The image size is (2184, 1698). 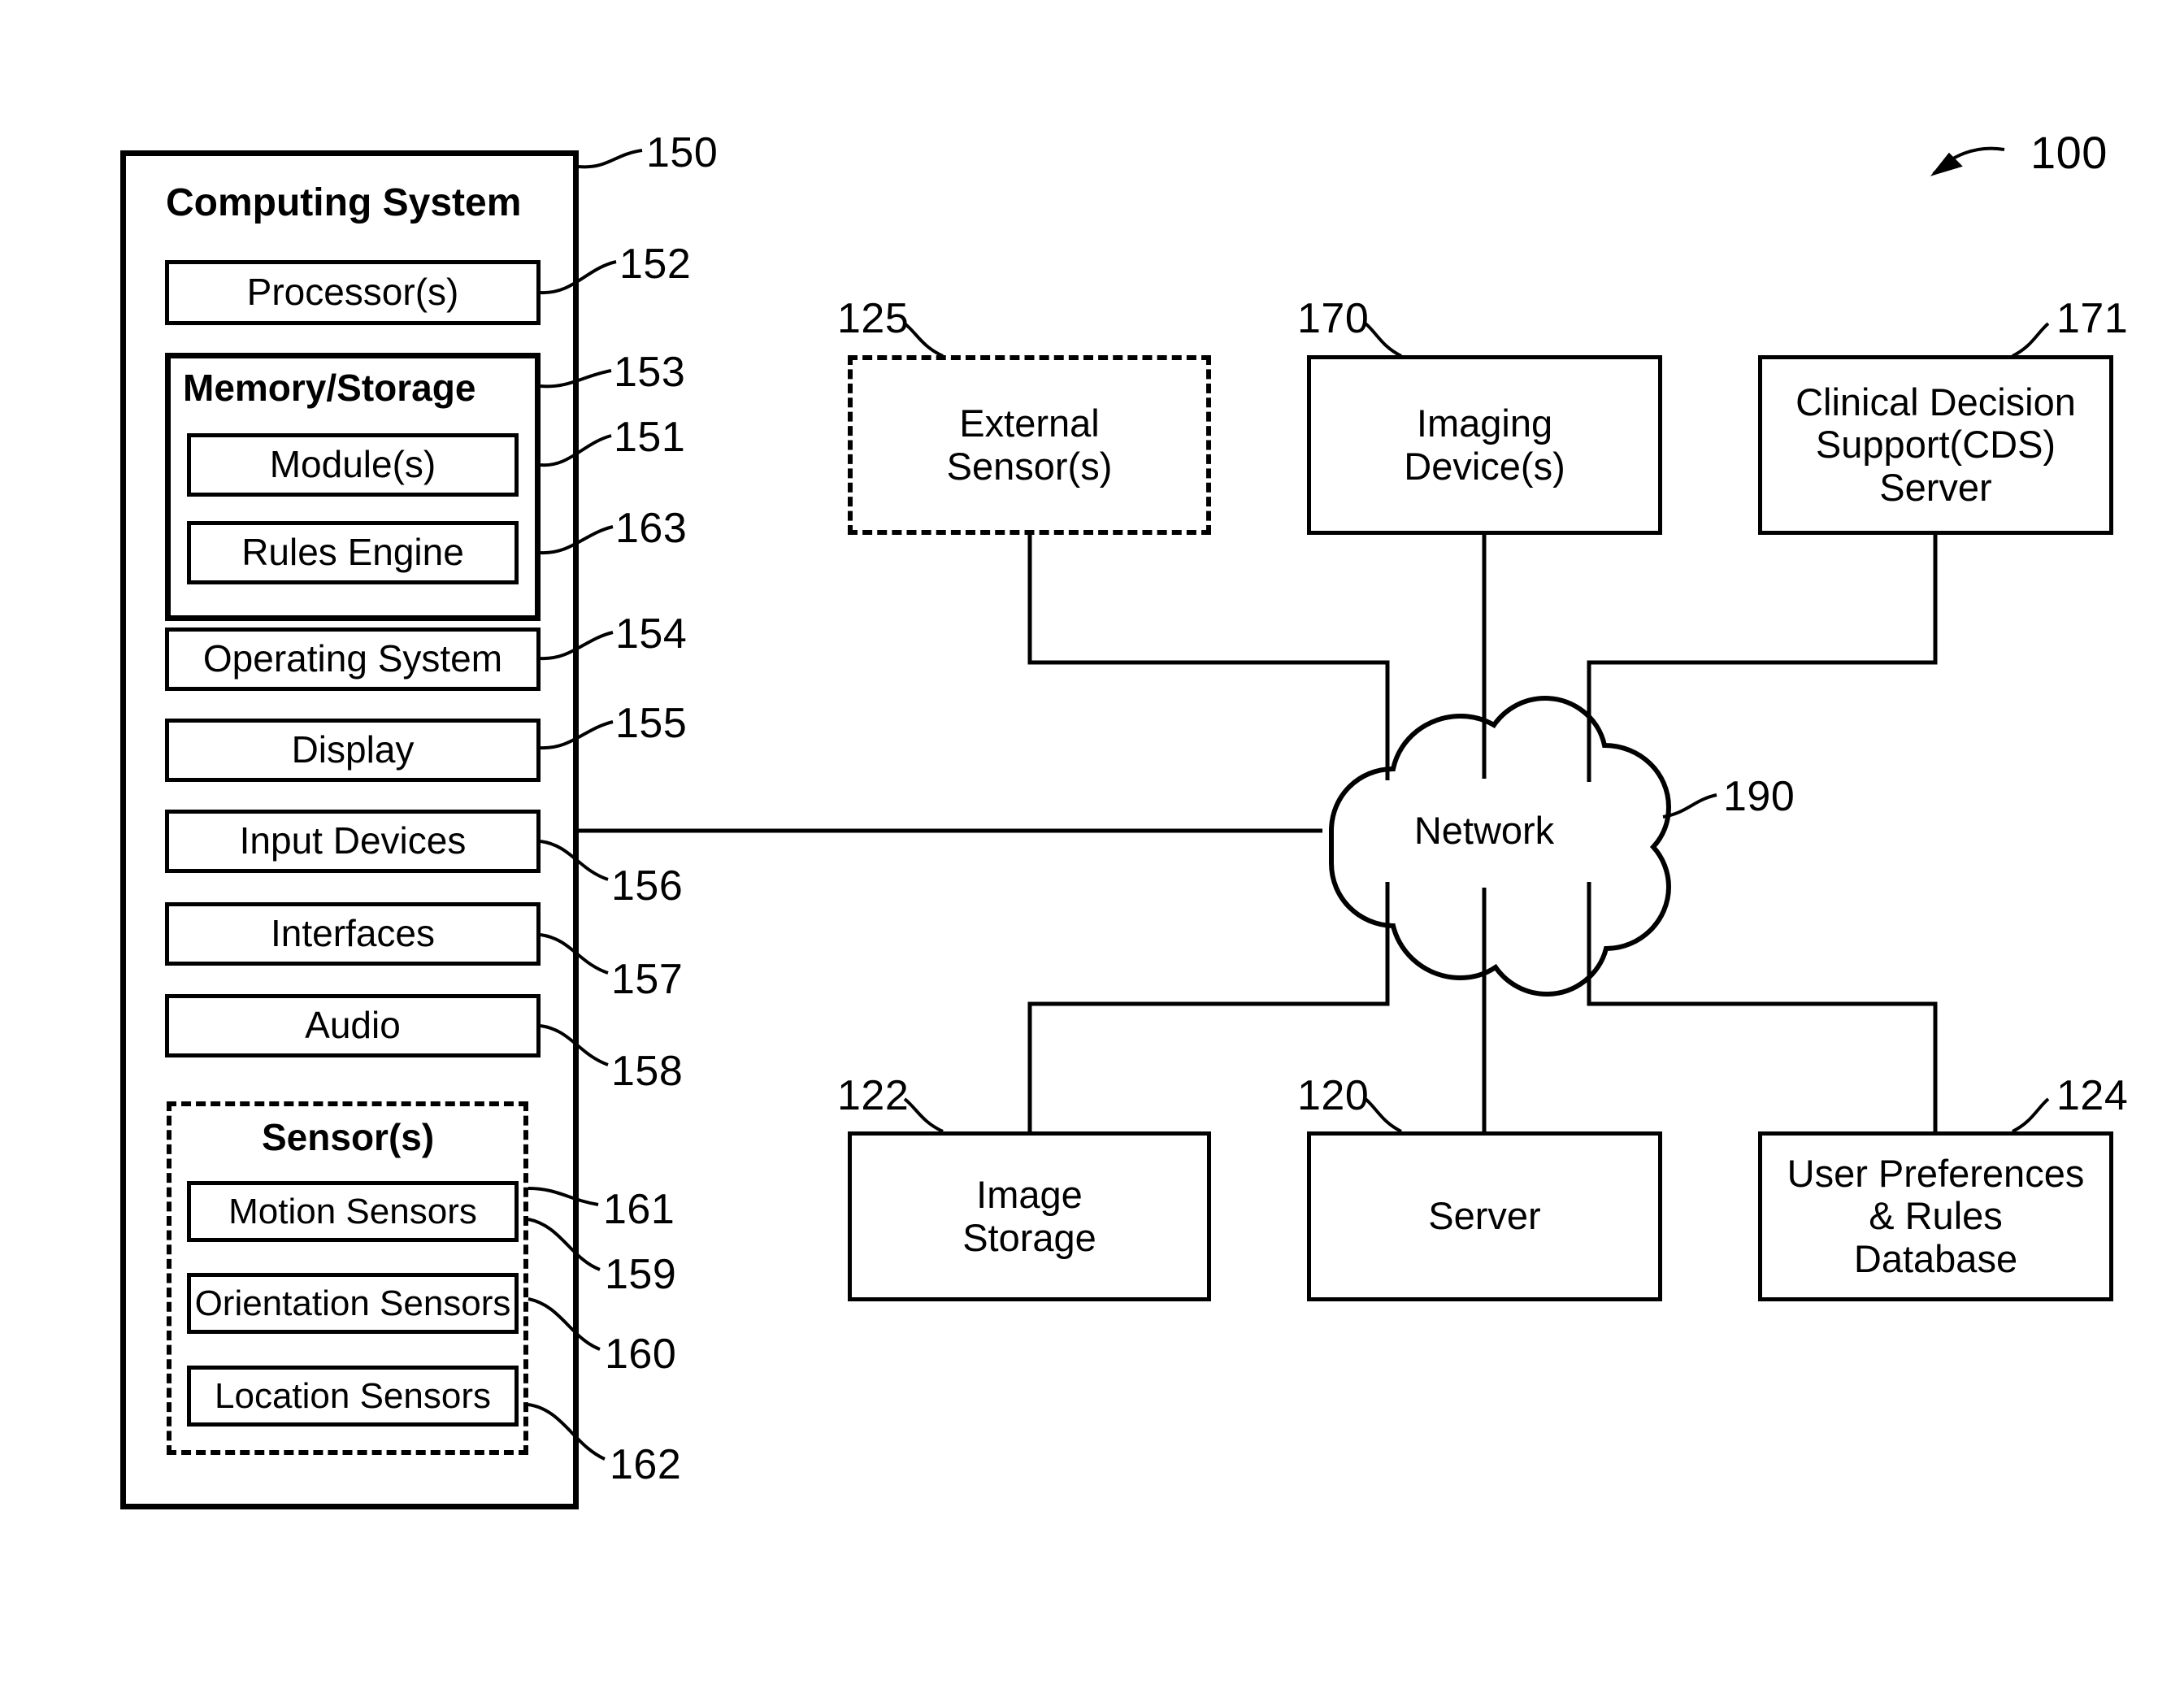 I want to click on display-label: Display, so click(x=353, y=749).